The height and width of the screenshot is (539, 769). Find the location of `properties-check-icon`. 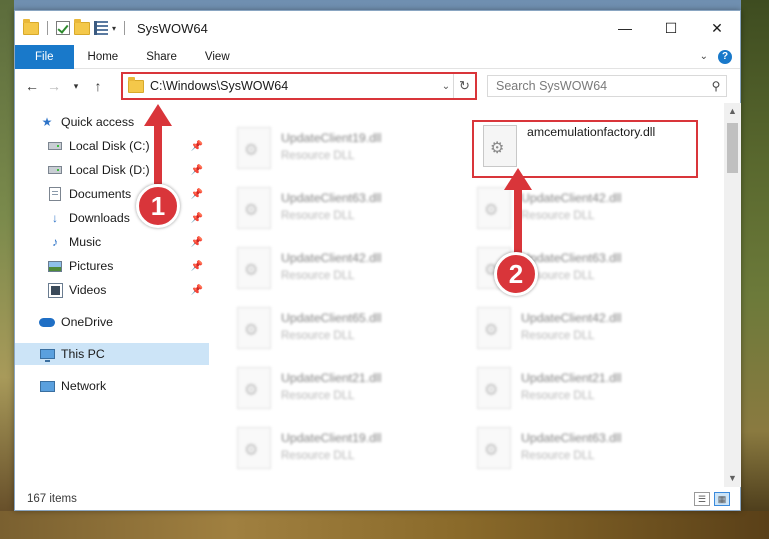

properties-check-icon is located at coordinates (63, 28).